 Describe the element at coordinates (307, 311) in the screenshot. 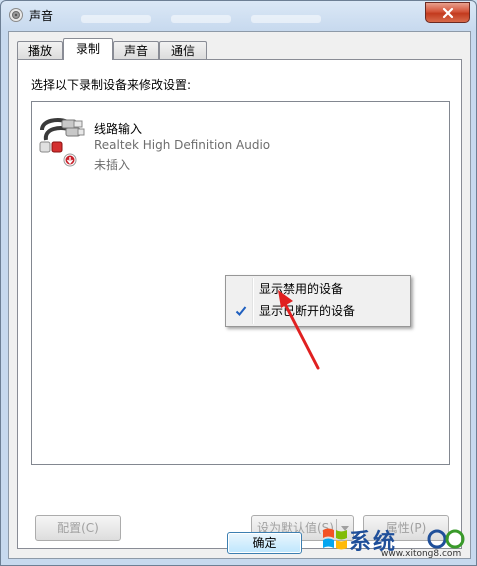

I see `menu-item-label: 显示已断开的设备` at that location.